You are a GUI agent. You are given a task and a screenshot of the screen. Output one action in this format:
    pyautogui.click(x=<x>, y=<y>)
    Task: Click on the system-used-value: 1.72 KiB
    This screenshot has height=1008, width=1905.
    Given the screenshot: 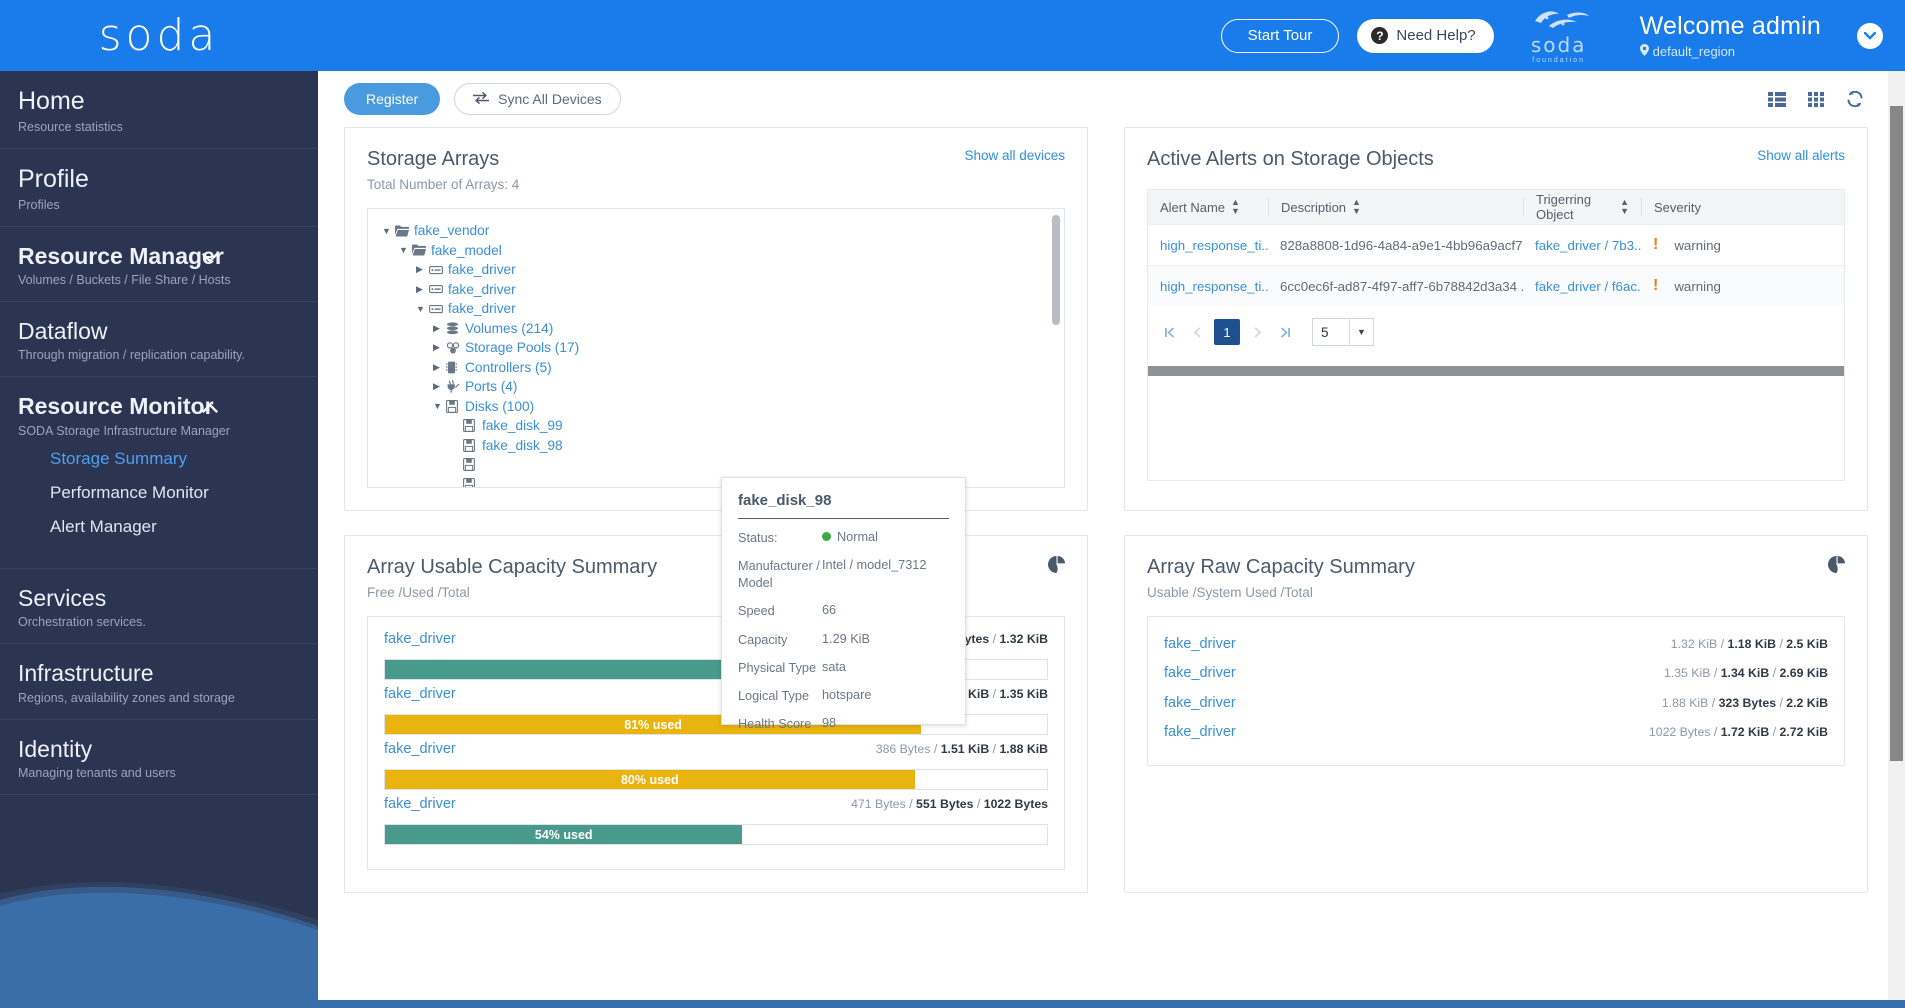 What is the action you would take?
    pyautogui.click(x=1745, y=732)
    